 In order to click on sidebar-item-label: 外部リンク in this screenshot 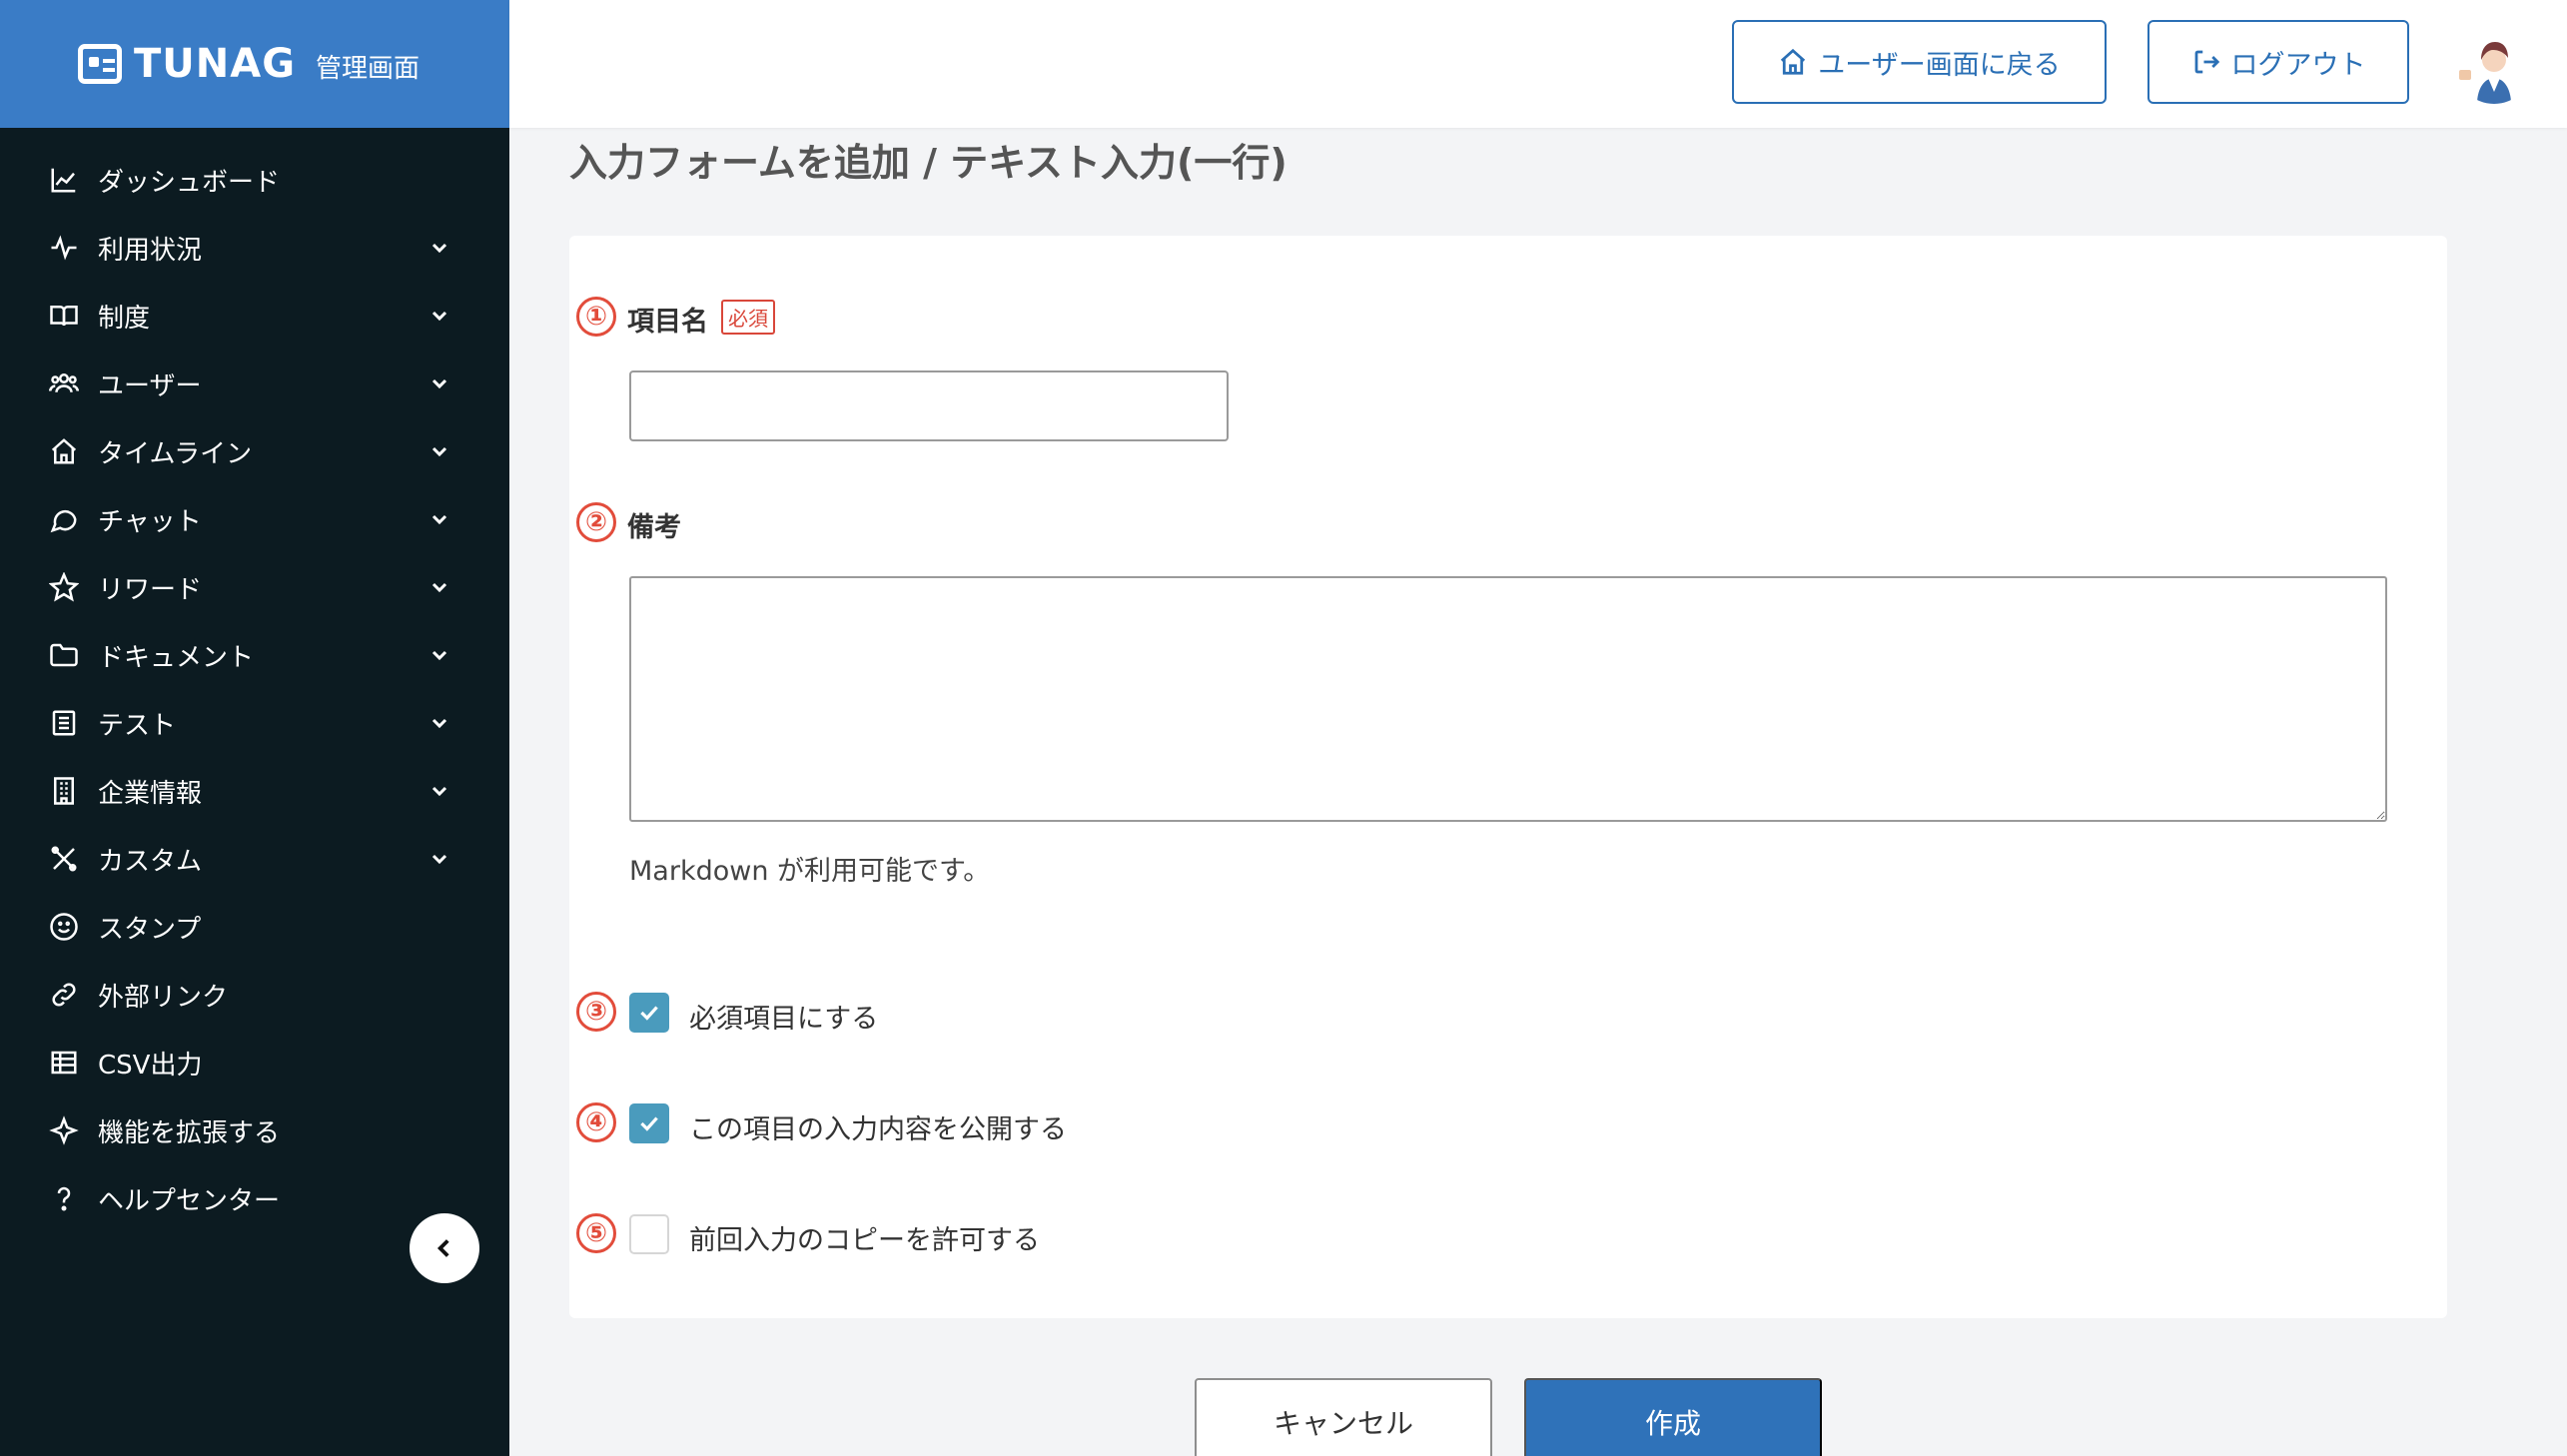, I will do `click(163, 997)`.